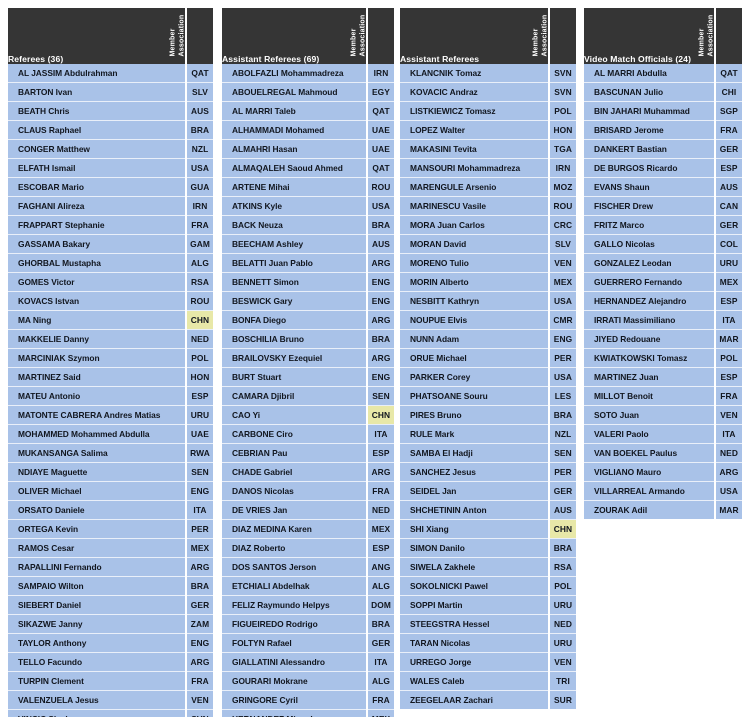 The width and height of the screenshot is (750, 717). Describe the element at coordinates (110, 187) in the screenshot. I see `table-row: ESCOBAR Mario GUA` at that location.